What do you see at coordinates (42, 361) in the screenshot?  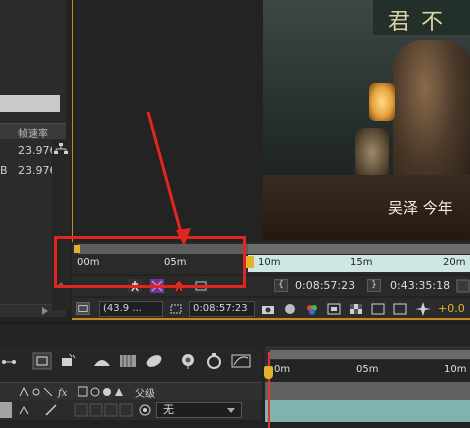 I see `comp-mini-flowchart-icon` at bounding box center [42, 361].